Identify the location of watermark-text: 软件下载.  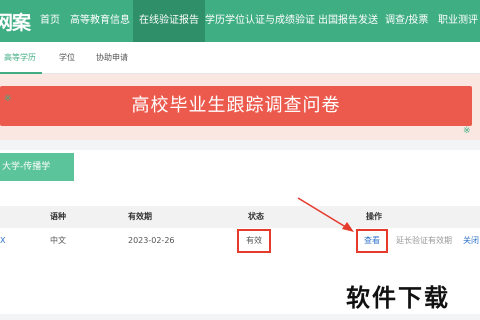
(398, 298).